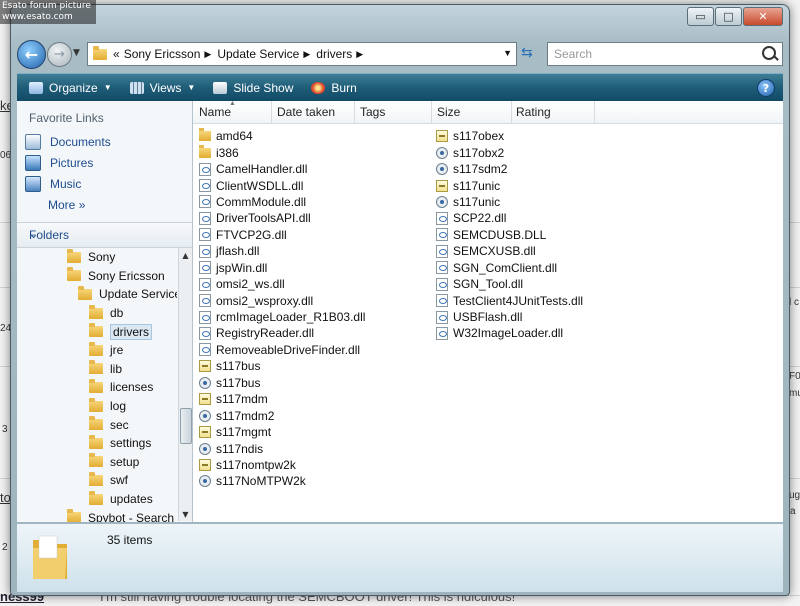  I want to click on chevron-down-icon: ⌄, so click(105, 234).